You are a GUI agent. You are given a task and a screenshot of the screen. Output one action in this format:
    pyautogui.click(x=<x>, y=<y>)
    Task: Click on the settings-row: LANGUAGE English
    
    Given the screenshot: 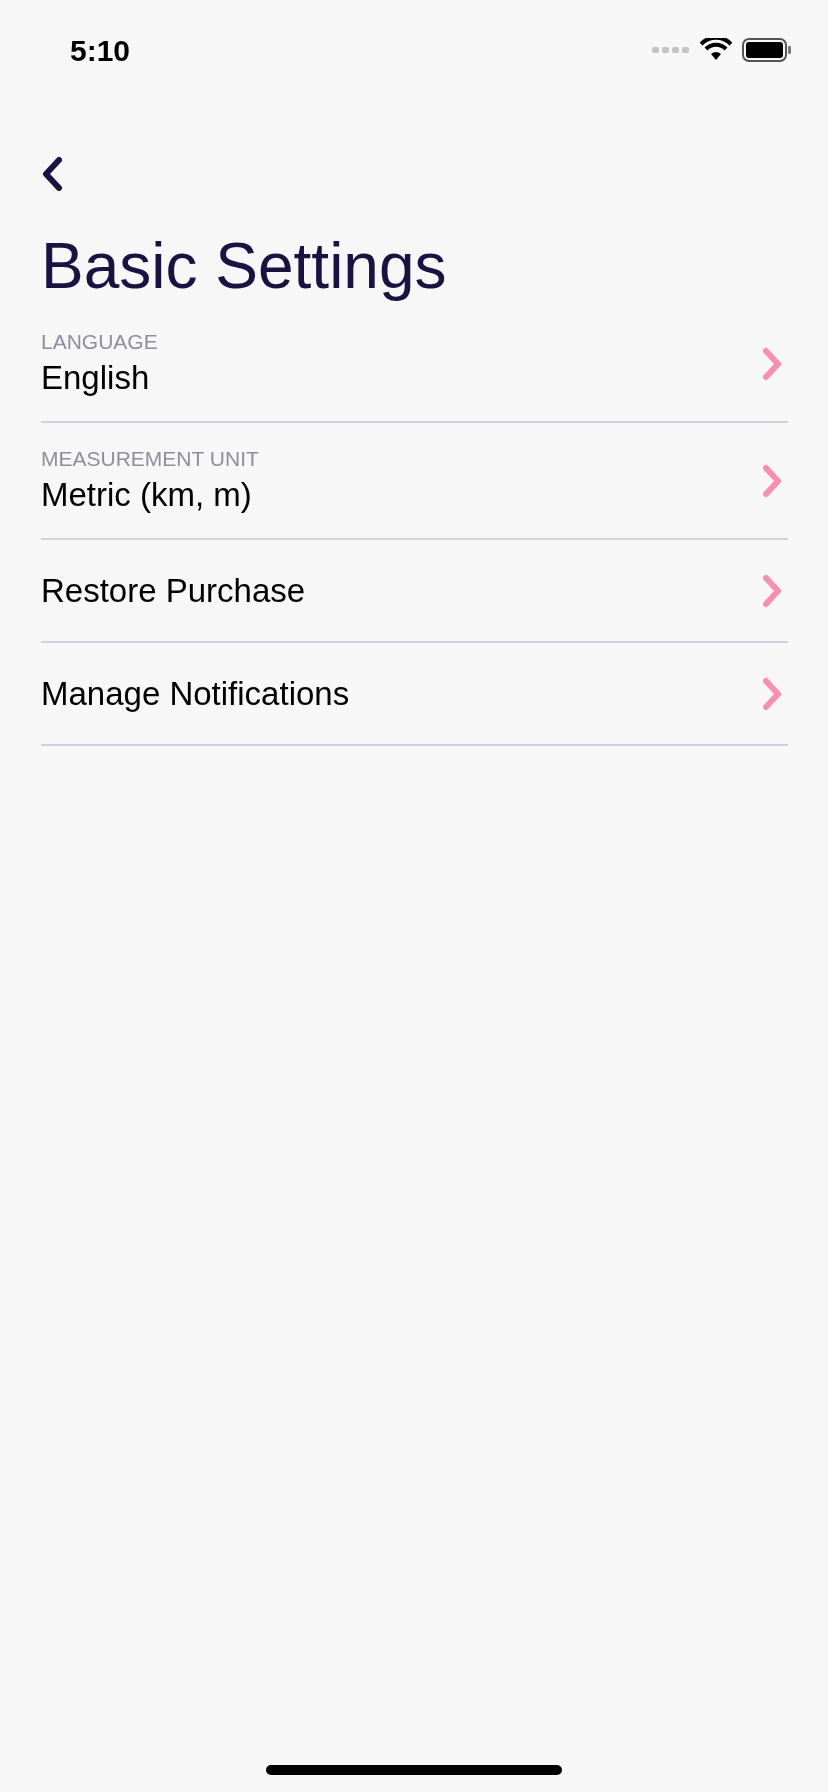 What is the action you would take?
    pyautogui.click(x=414, y=364)
    